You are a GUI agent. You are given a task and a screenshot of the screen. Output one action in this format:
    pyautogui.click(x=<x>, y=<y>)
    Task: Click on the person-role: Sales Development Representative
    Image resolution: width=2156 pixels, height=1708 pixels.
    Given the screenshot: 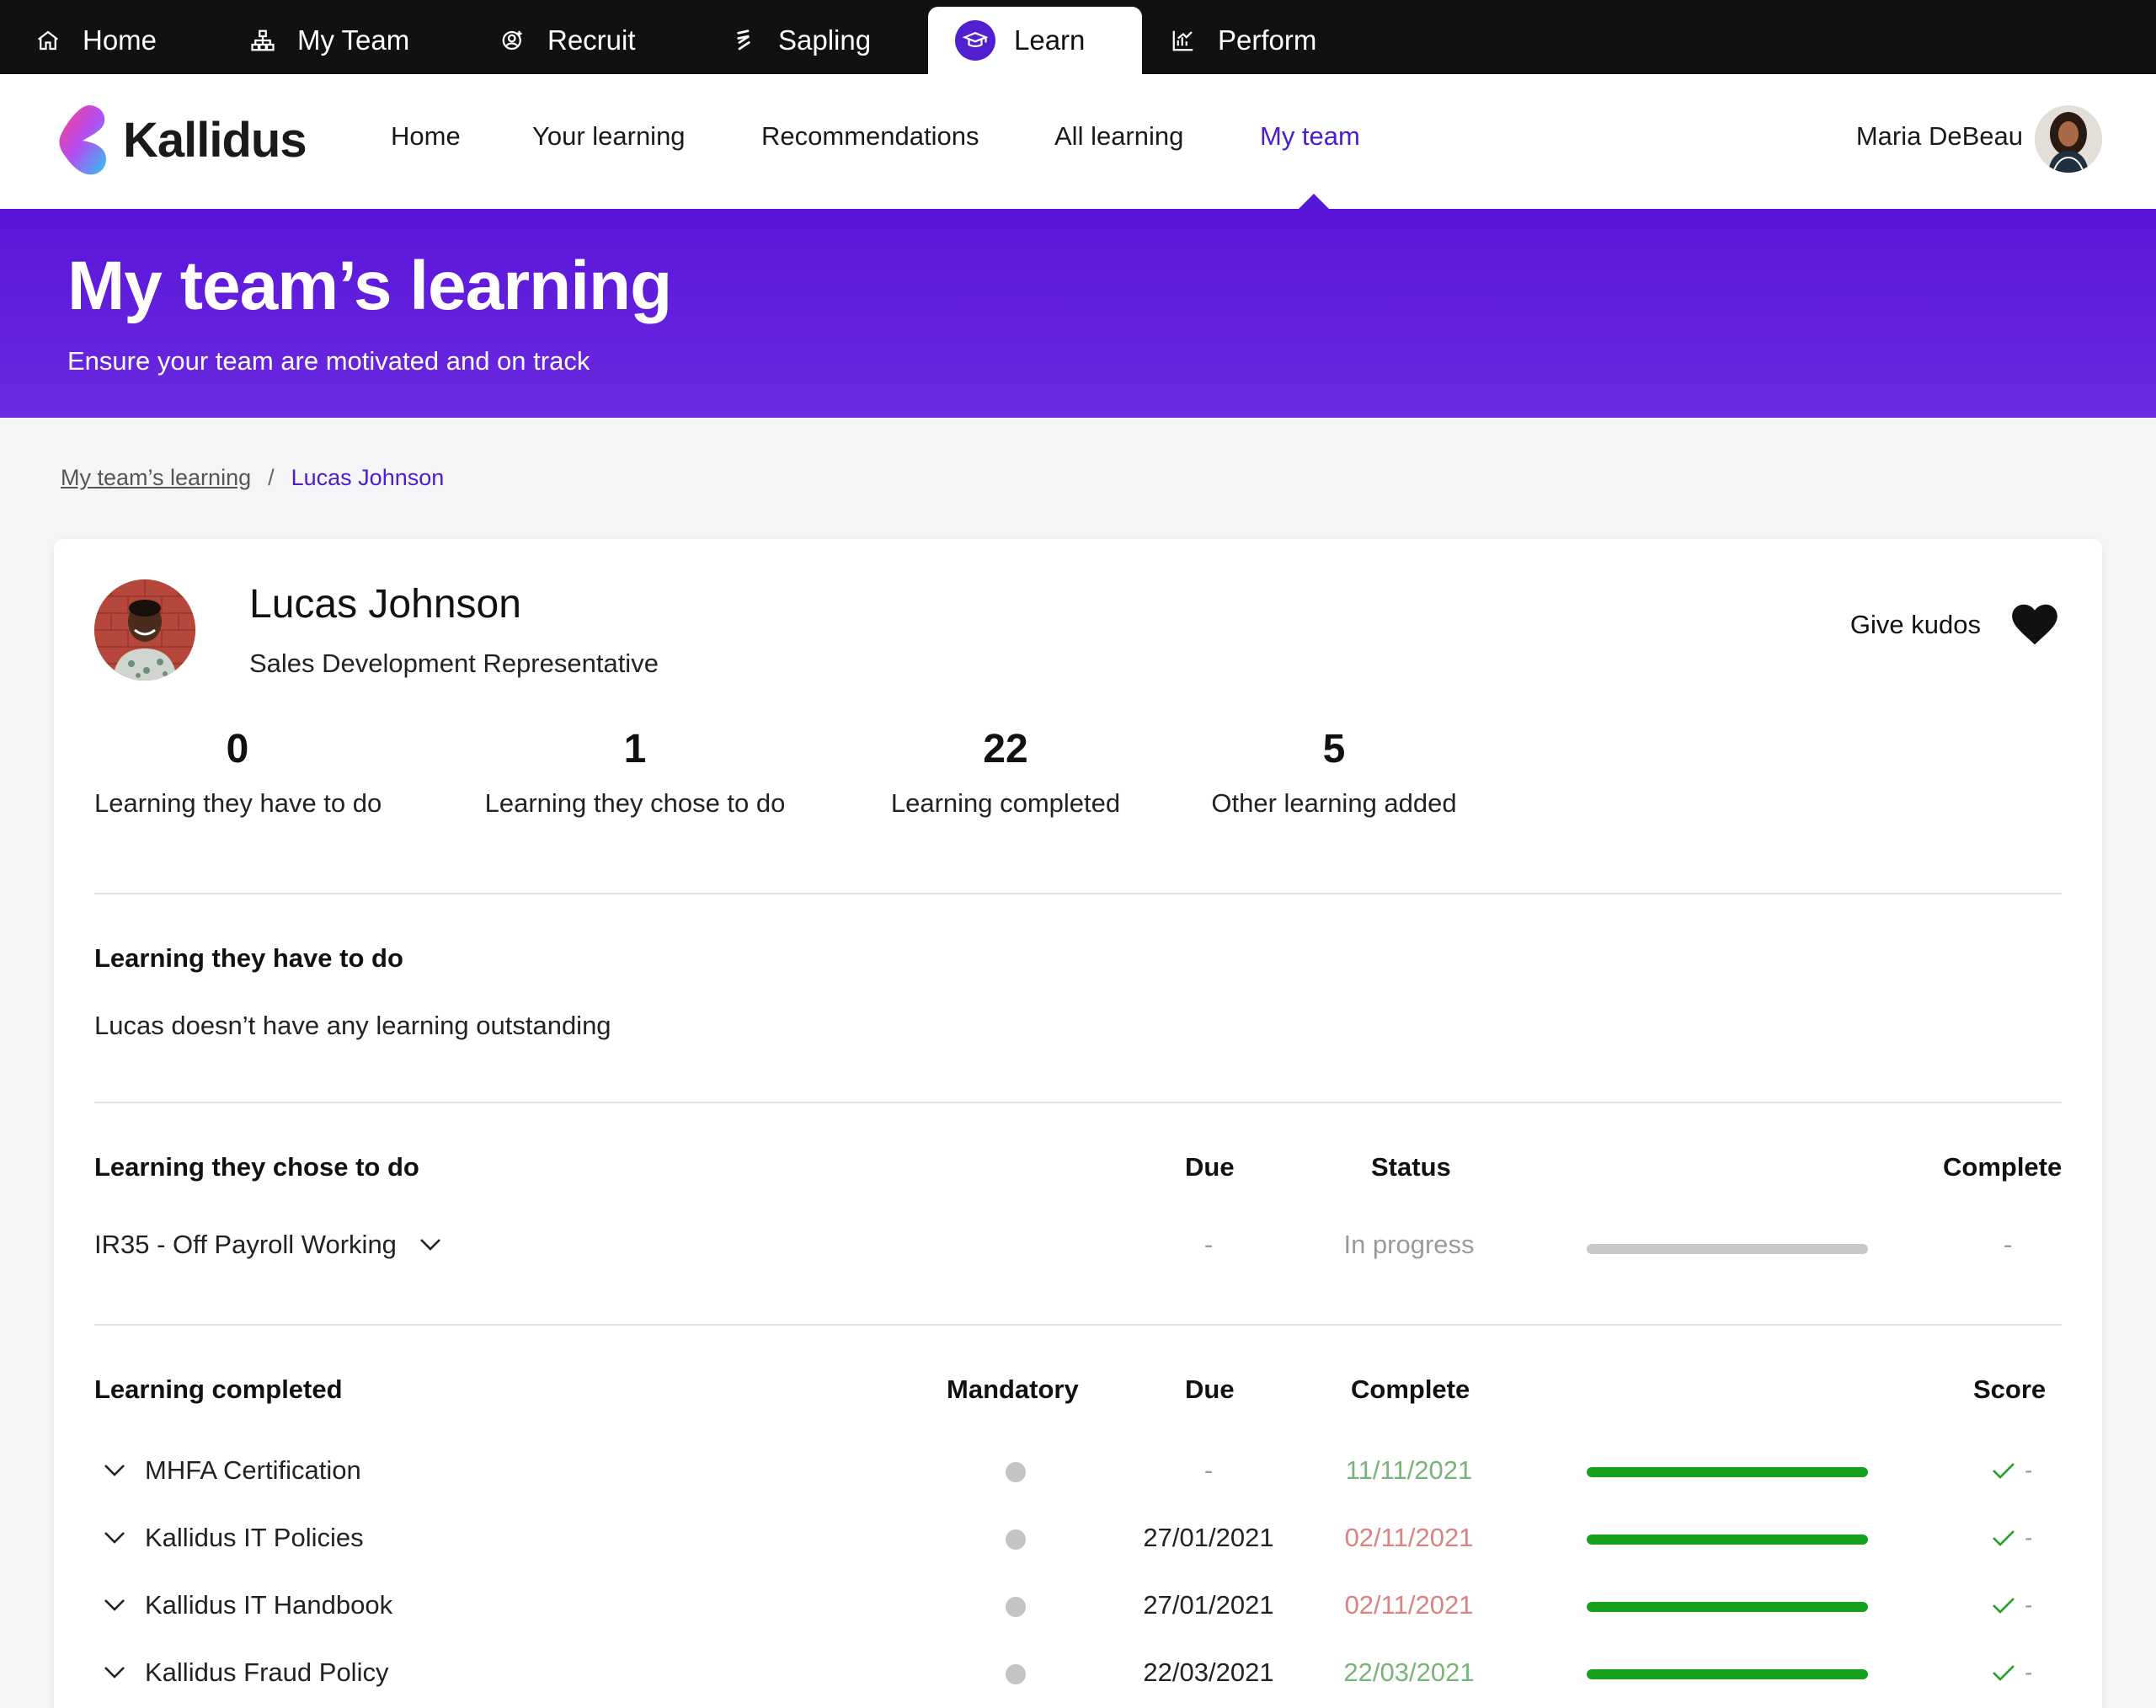 What is the action you would take?
    pyautogui.click(x=454, y=663)
    